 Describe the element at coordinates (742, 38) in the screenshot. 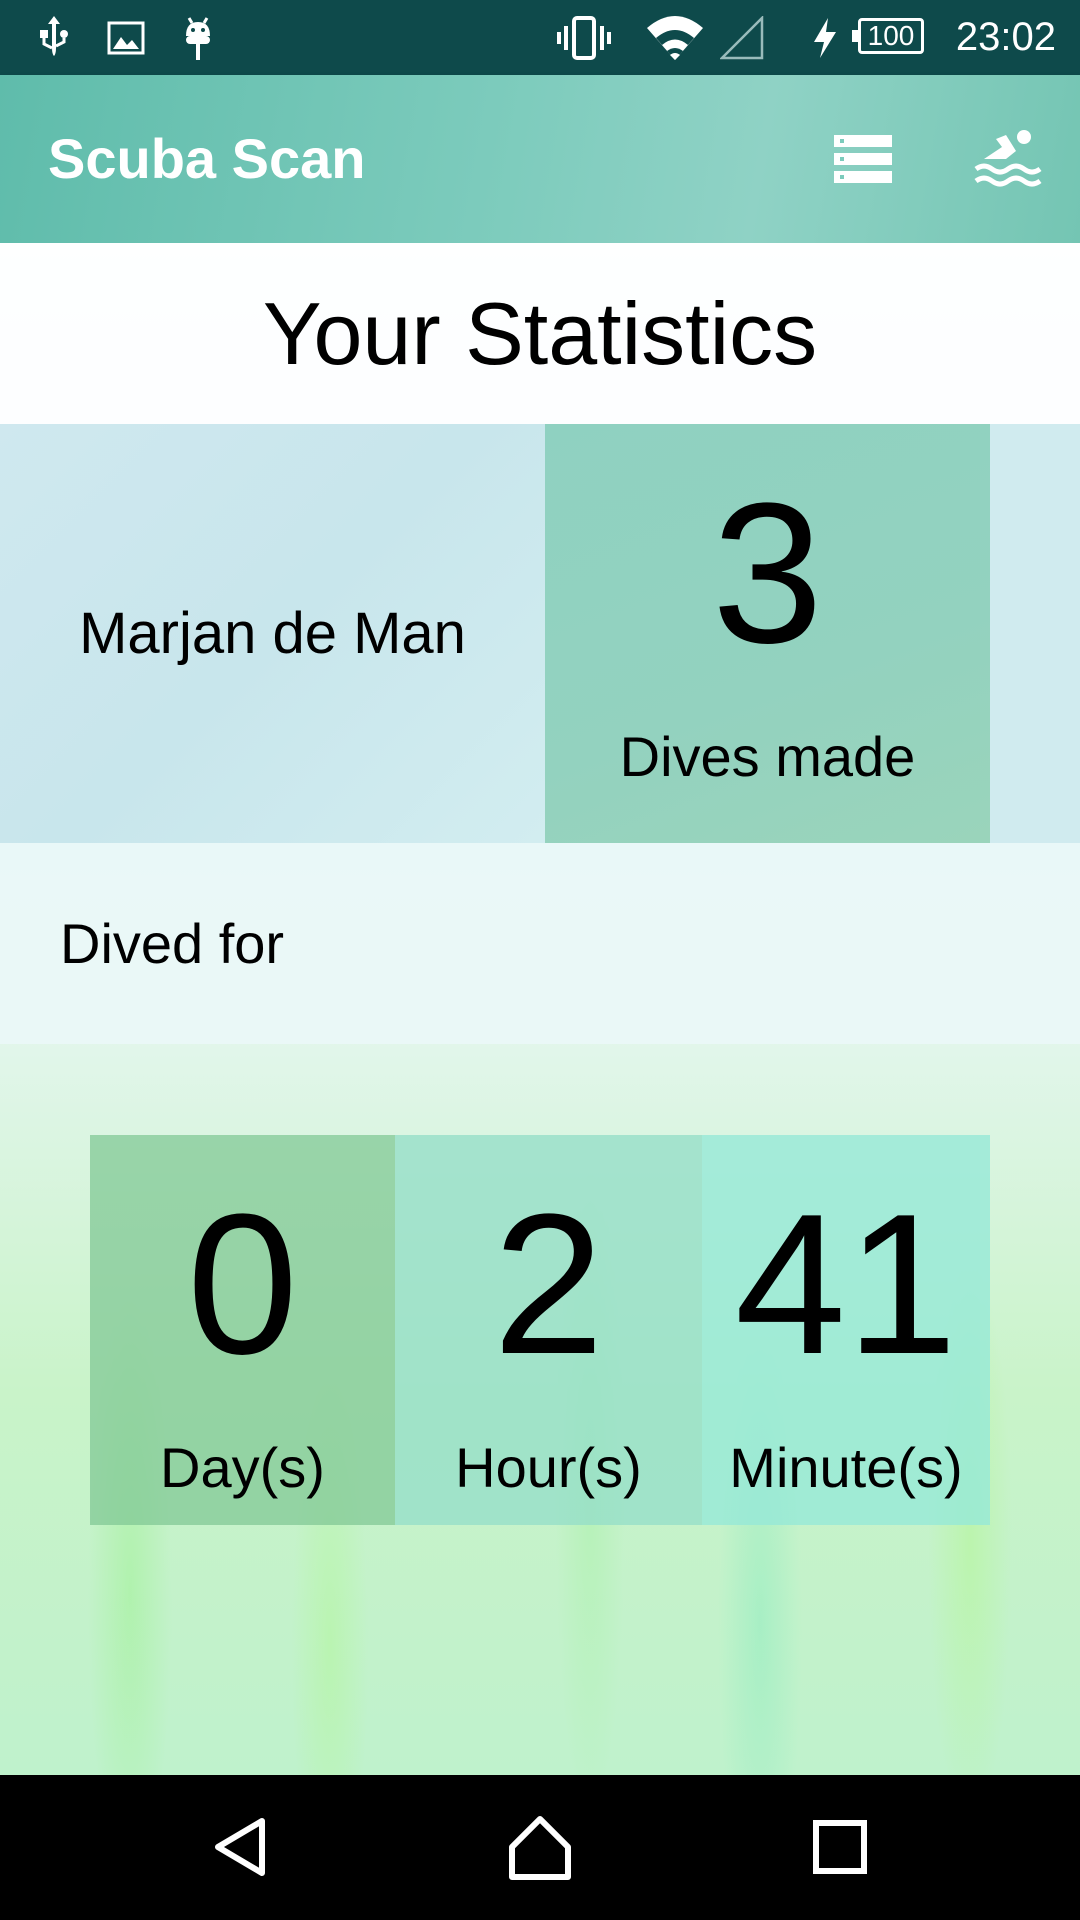

I see `signal-icon` at that location.